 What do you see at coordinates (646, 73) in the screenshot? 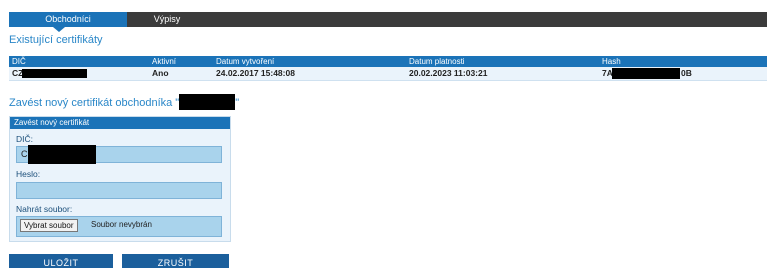
I see `redacted-hash` at bounding box center [646, 73].